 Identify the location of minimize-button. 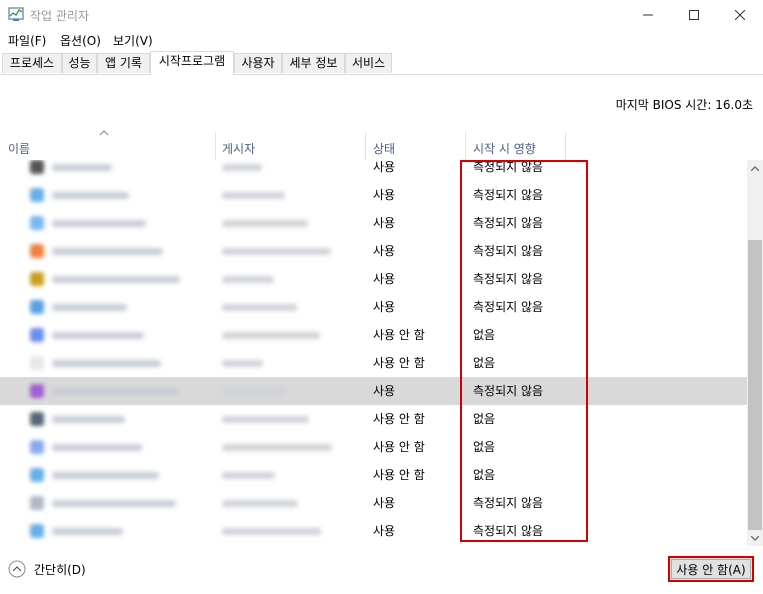
(648, 15).